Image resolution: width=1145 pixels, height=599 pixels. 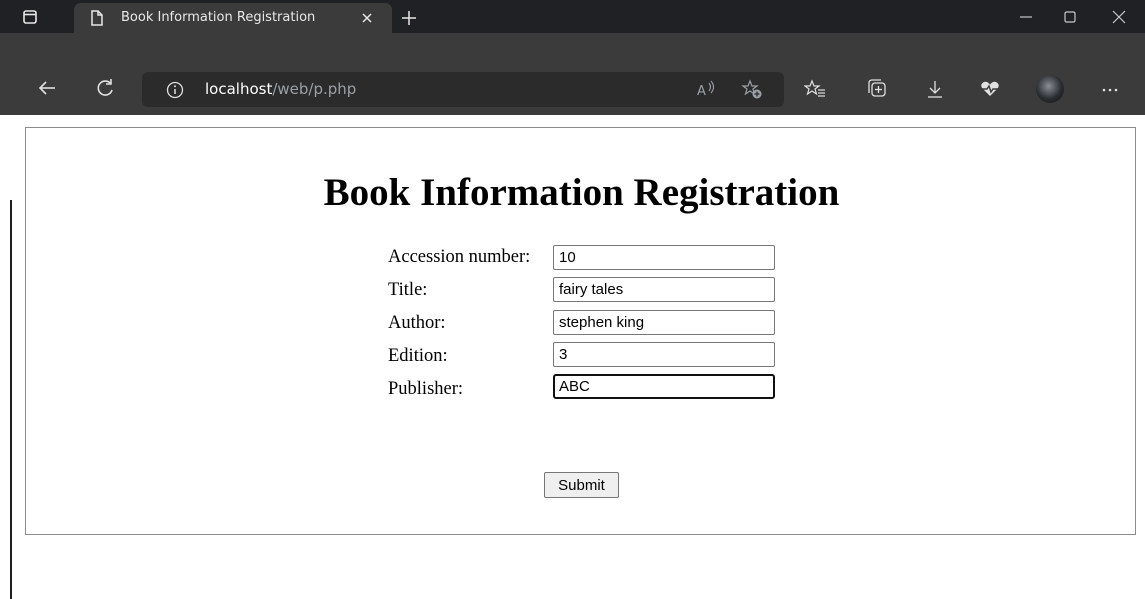 What do you see at coordinates (47, 88) in the screenshot?
I see `back-icon` at bounding box center [47, 88].